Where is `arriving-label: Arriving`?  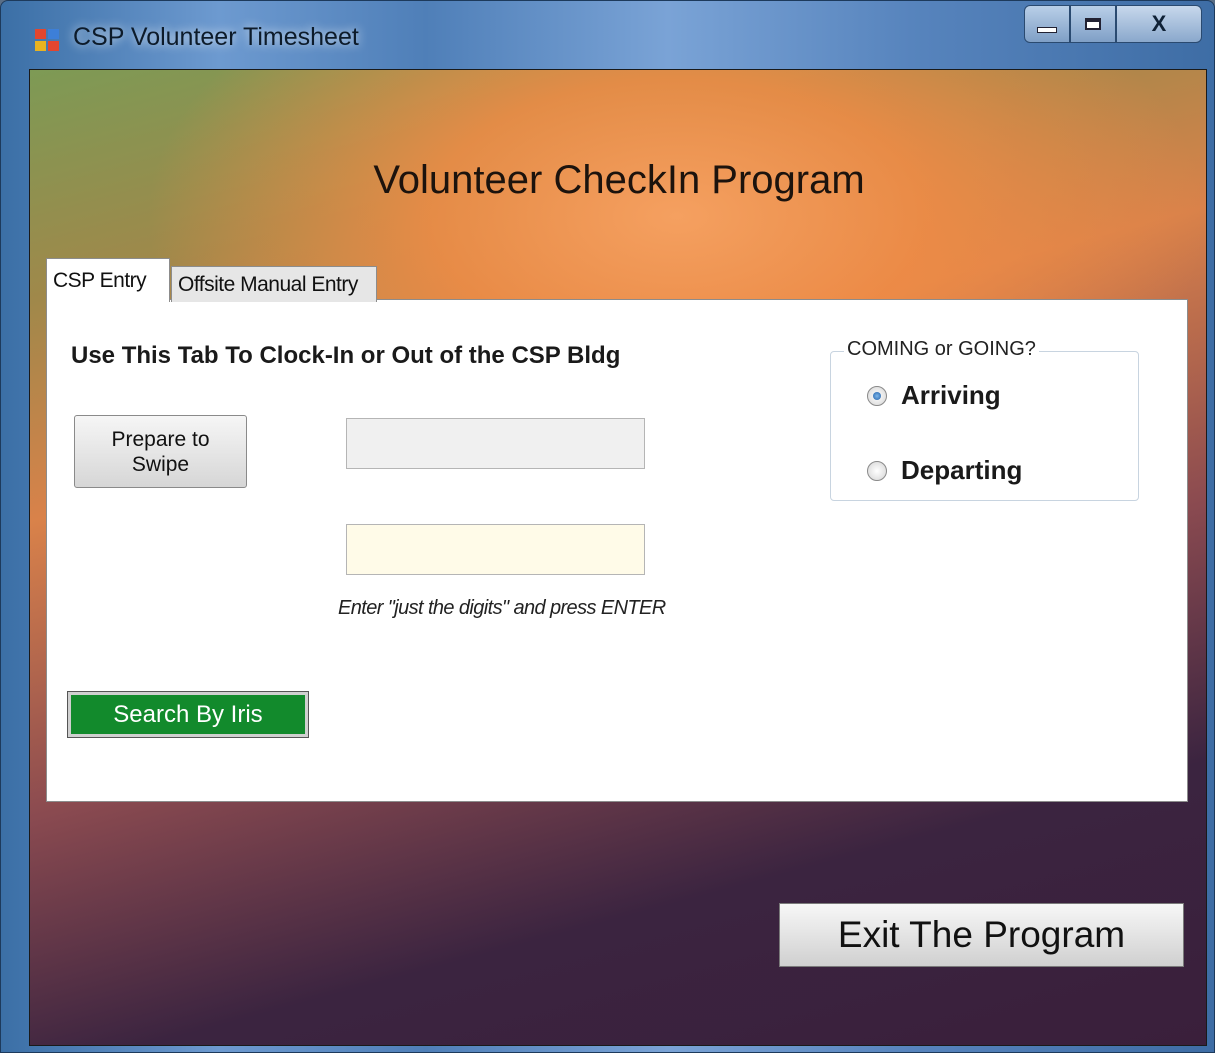
arriving-label: Arriving is located at coordinates (951, 395).